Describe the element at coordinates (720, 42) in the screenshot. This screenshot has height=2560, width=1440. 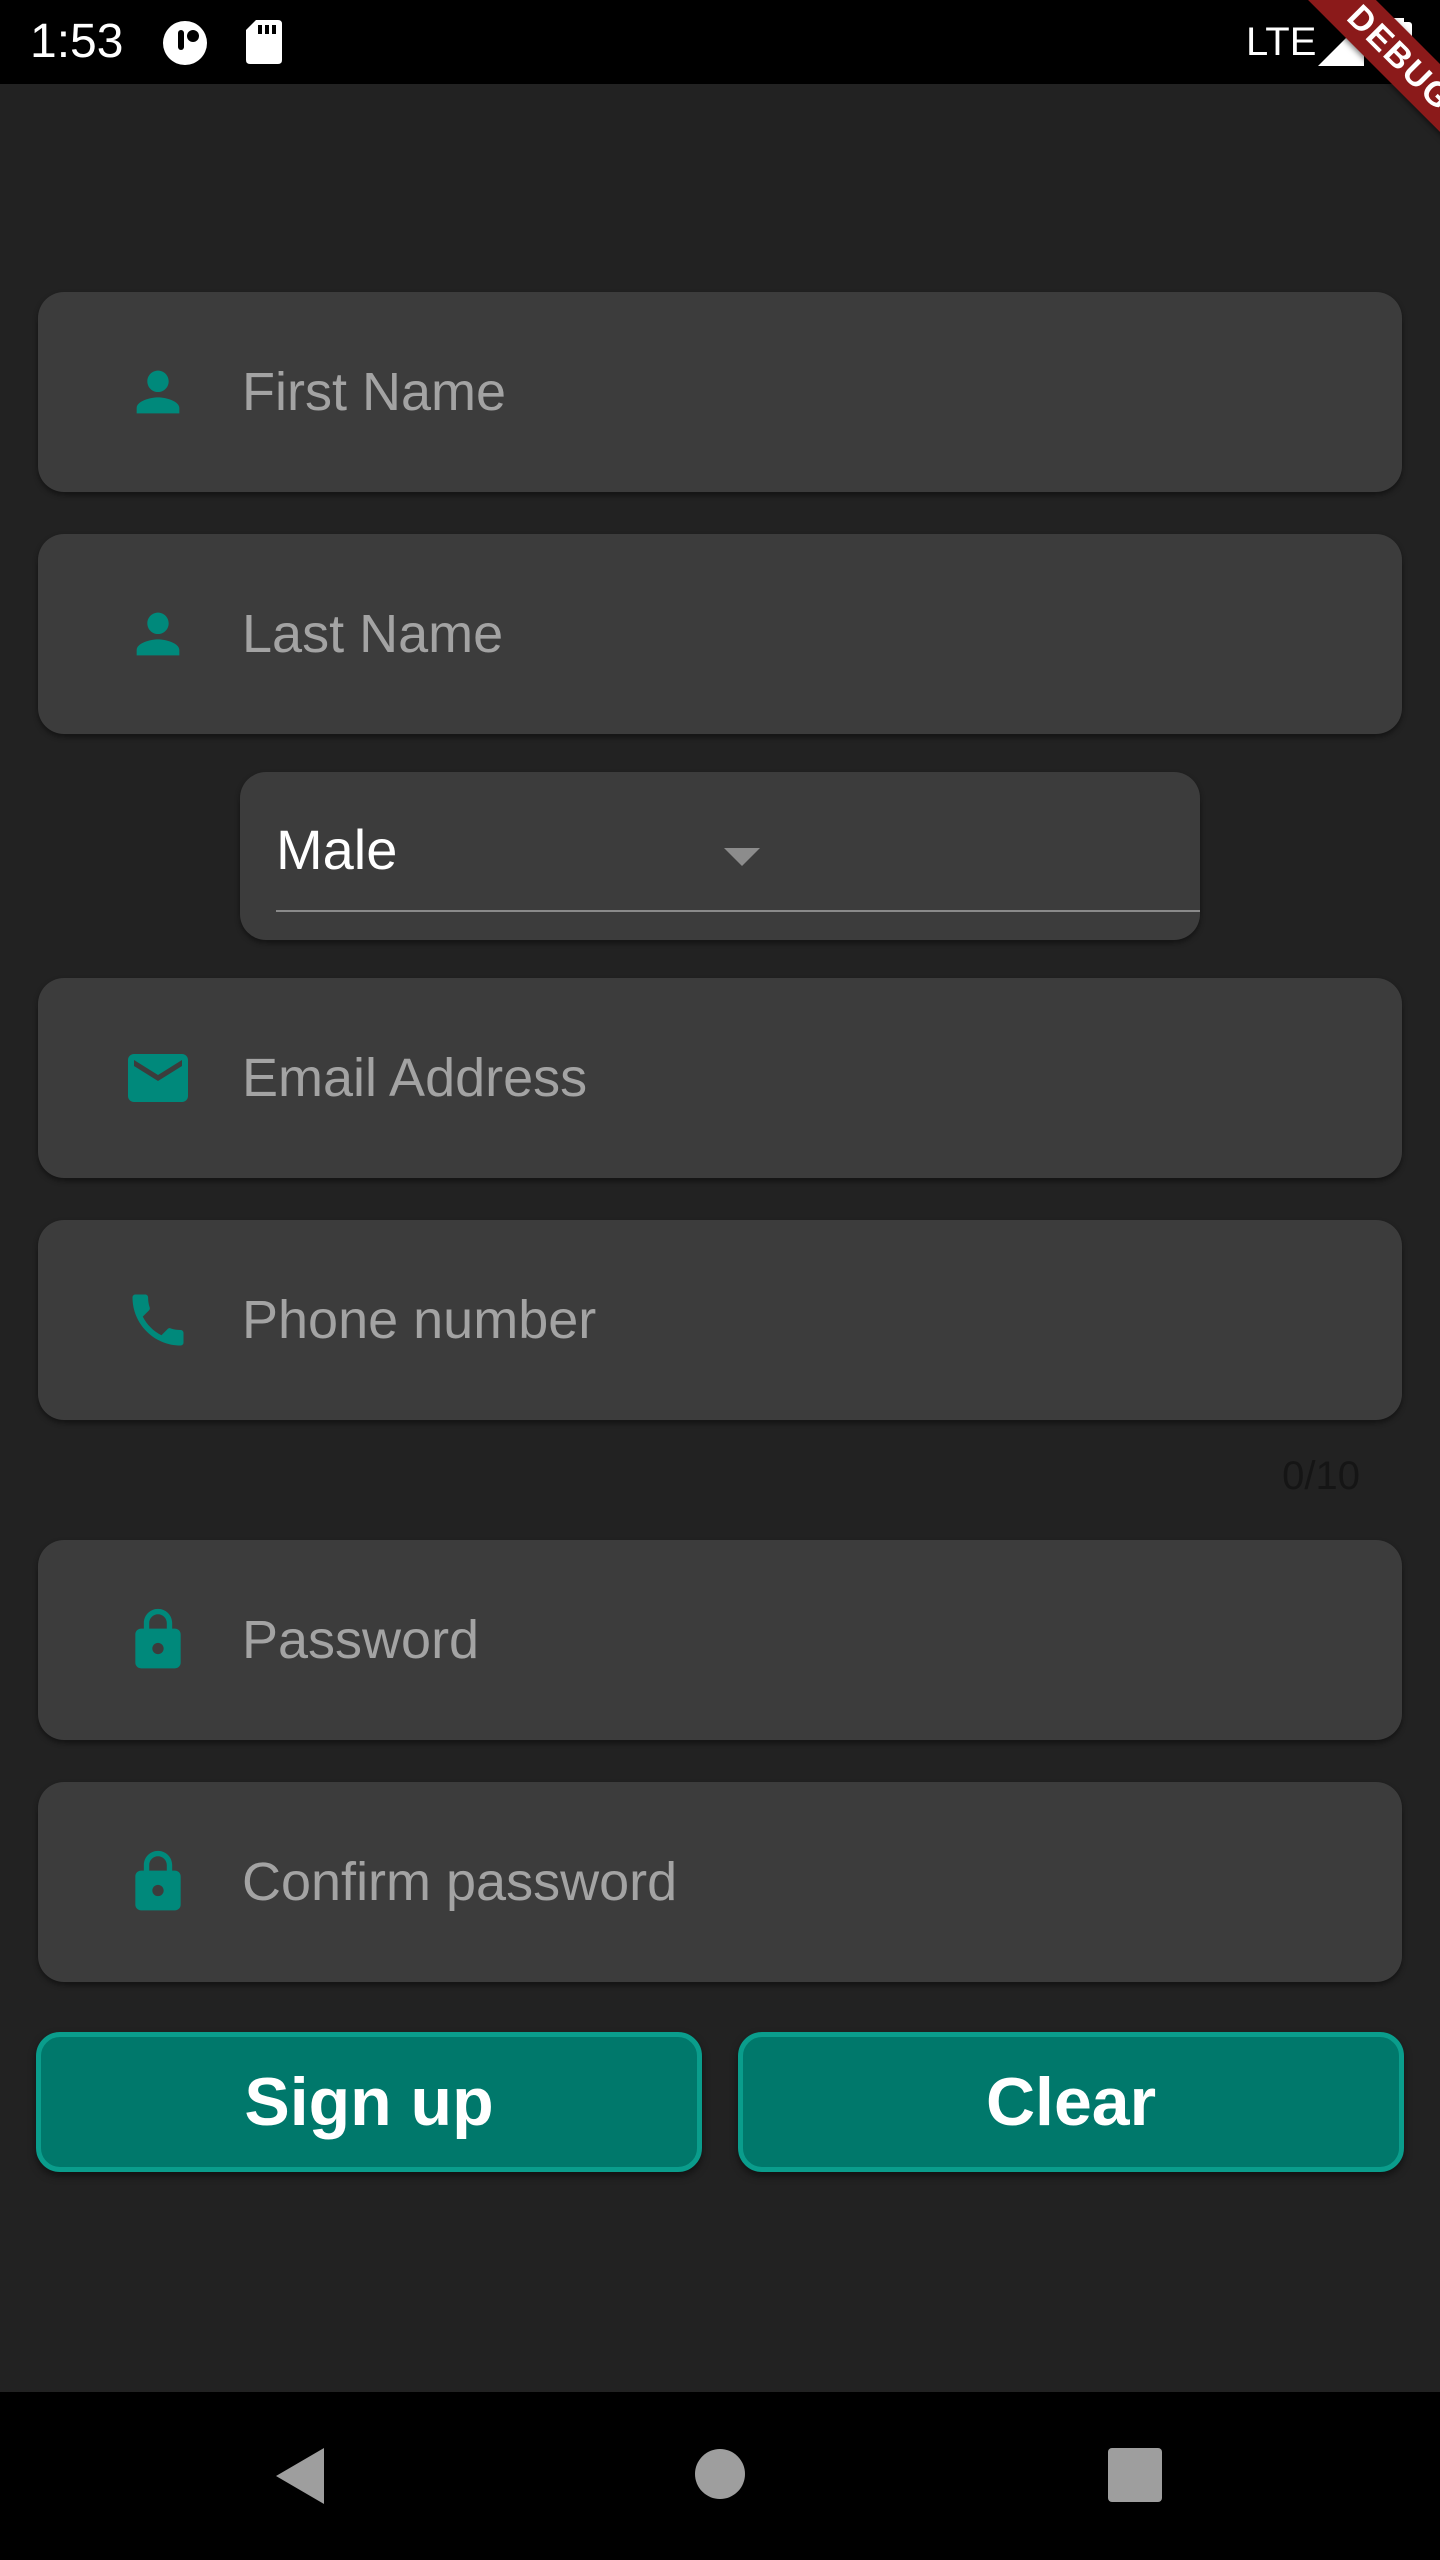
I see `status-bar: 1:53 LTE` at that location.